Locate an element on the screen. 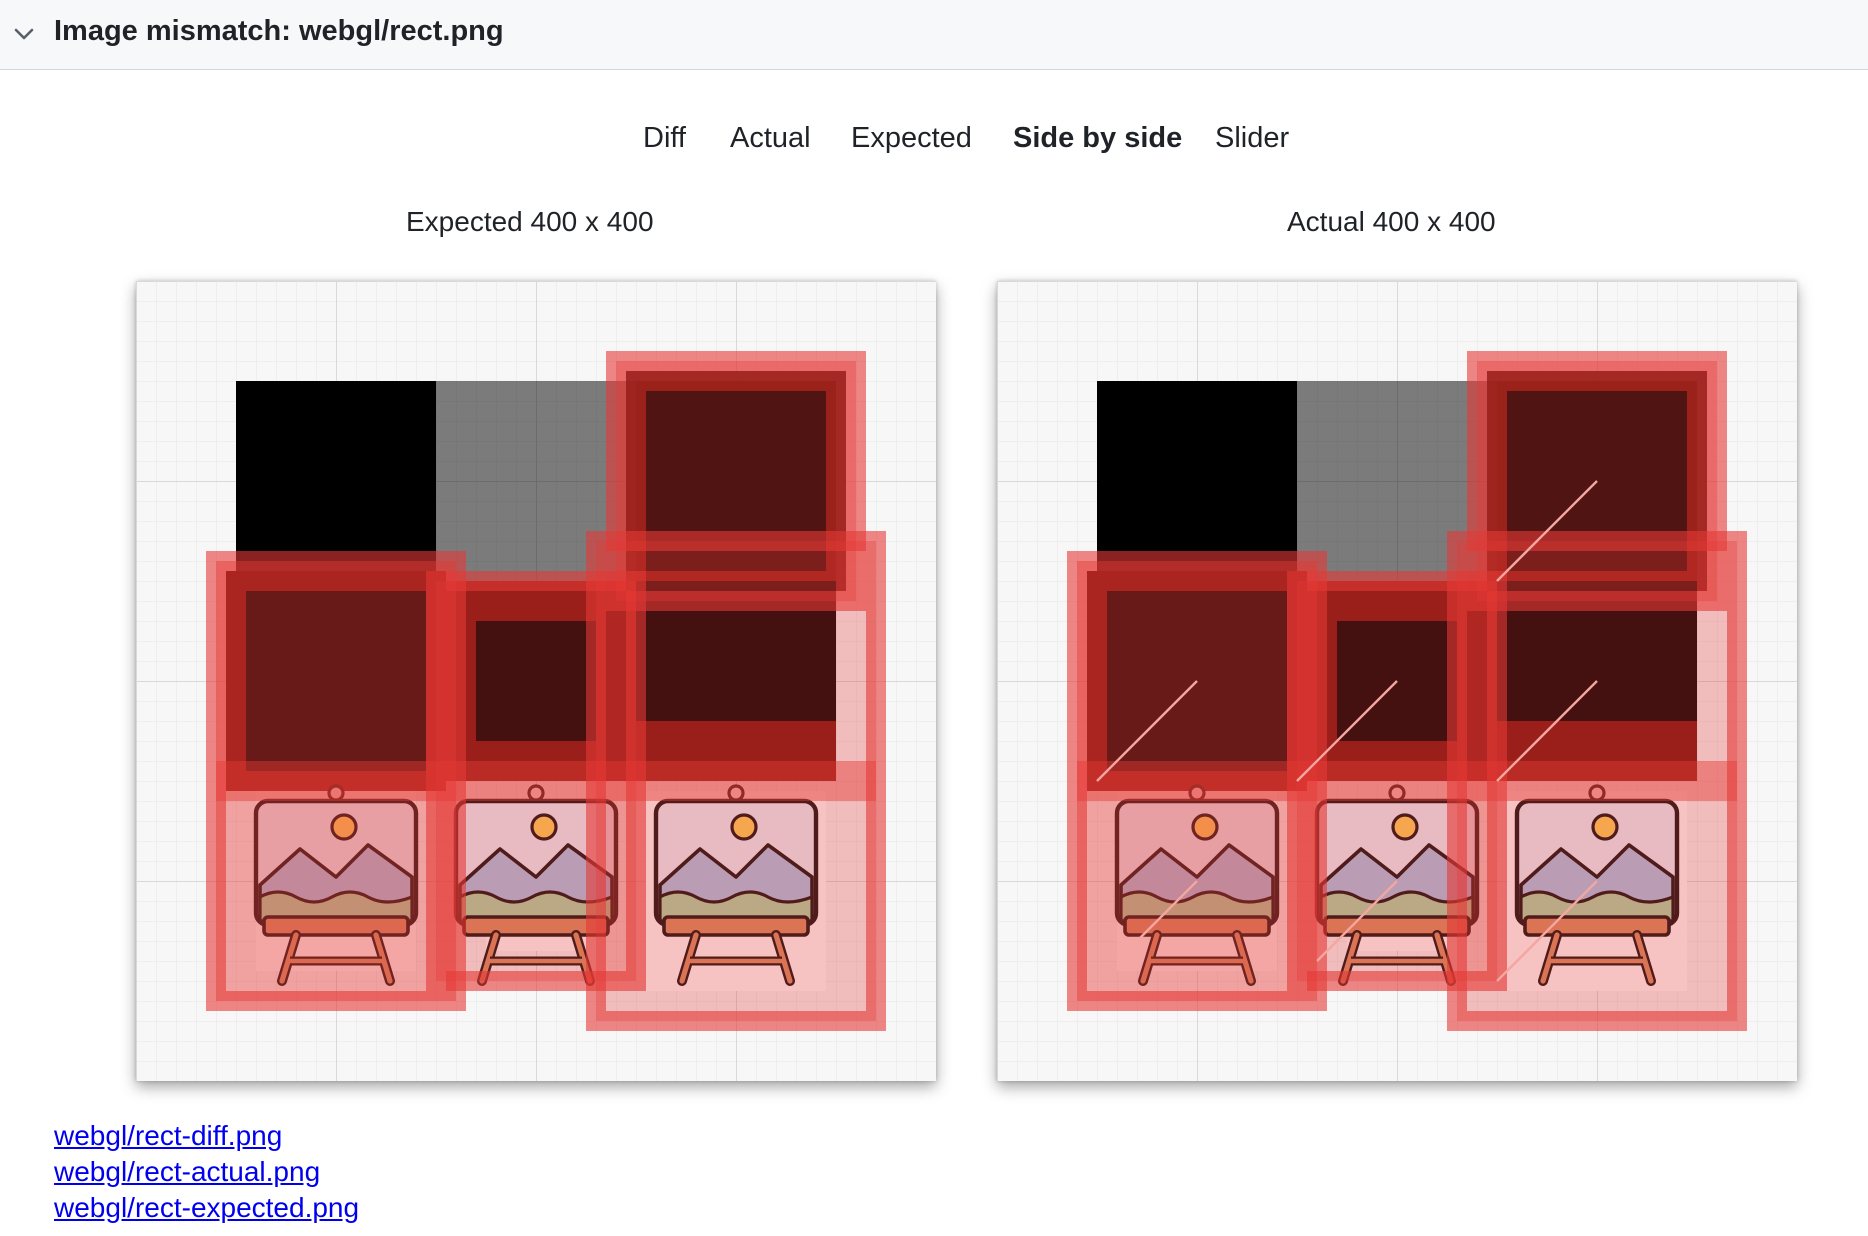 This screenshot has width=1868, height=1236. expected-image-link: webgl/rect-expected.png is located at coordinates (206, 1208).